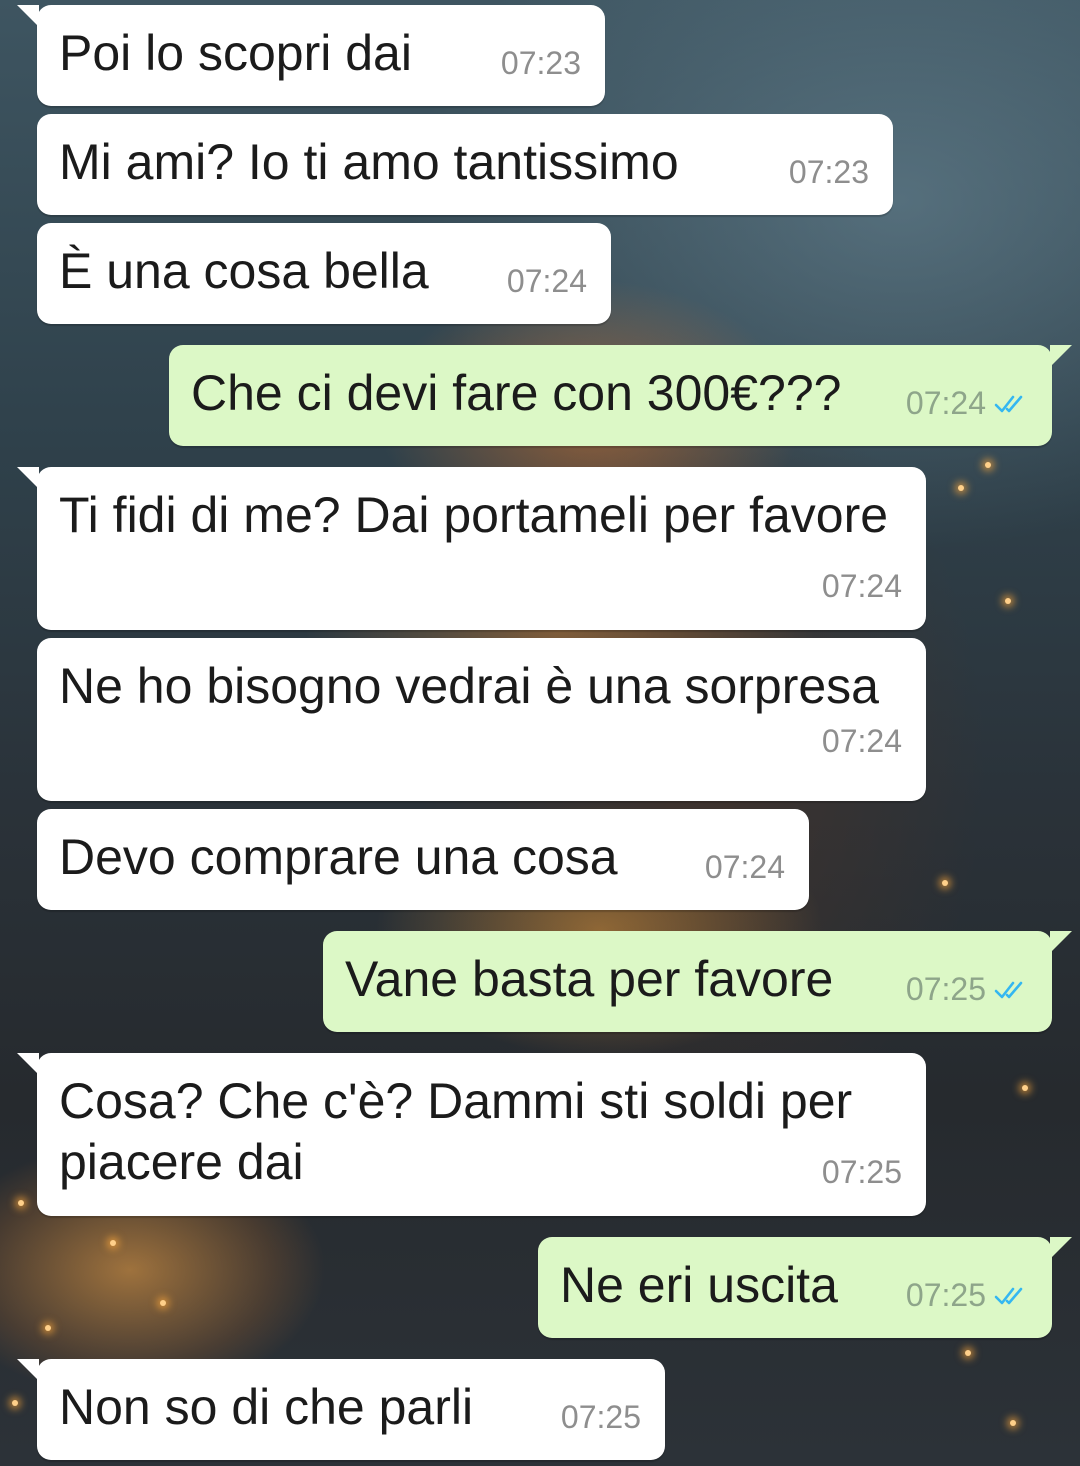  What do you see at coordinates (369, 162) in the screenshot?
I see `message-text: Mi ami? Io ti amo tantissimo` at bounding box center [369, 162].